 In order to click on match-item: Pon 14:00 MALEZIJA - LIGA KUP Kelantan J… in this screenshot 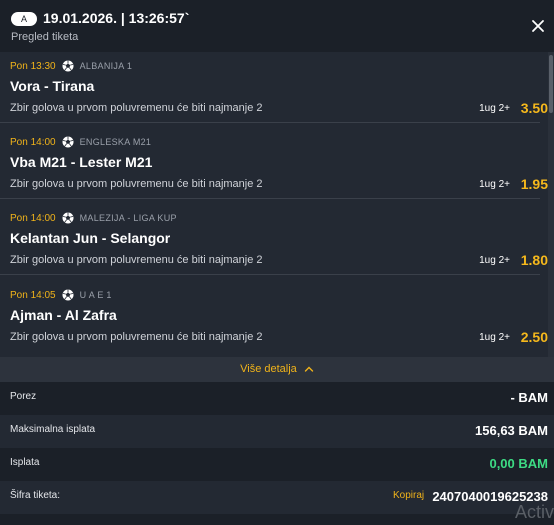, I will do `click(274, 242)`.